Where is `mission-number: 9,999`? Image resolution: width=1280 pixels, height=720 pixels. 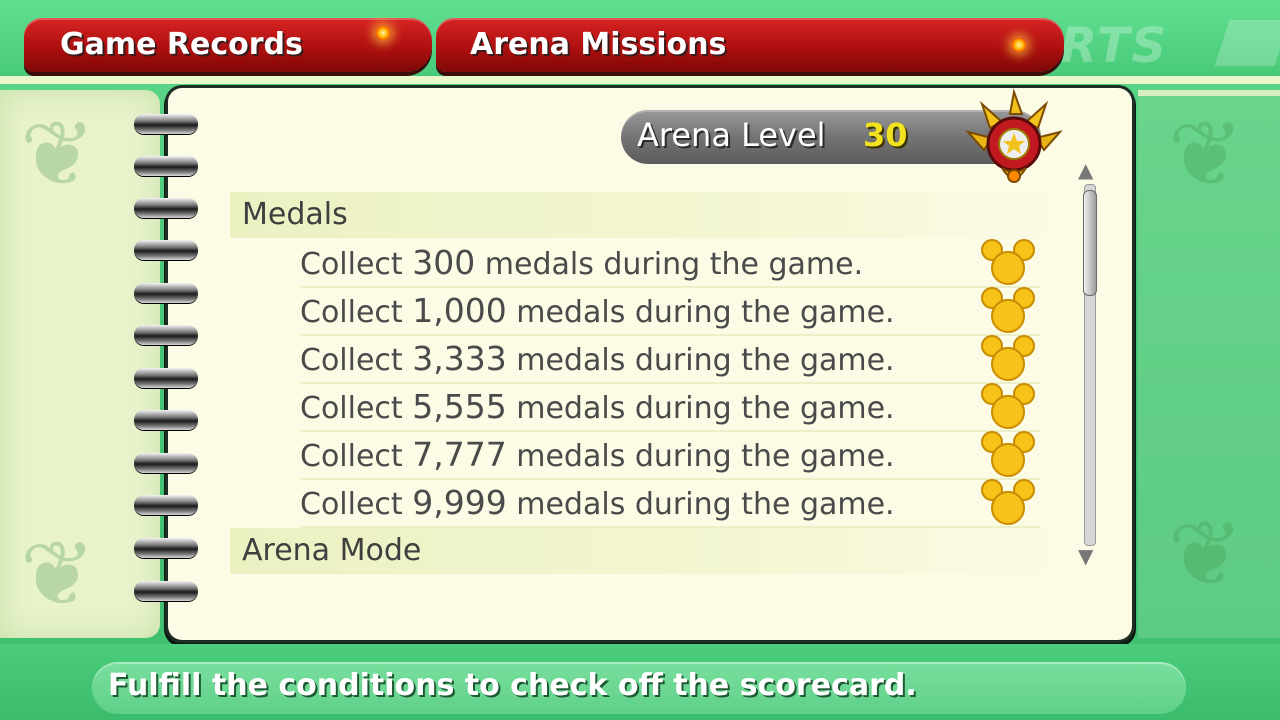 mission-number: 9,999 is located at coordinates (459, 502).